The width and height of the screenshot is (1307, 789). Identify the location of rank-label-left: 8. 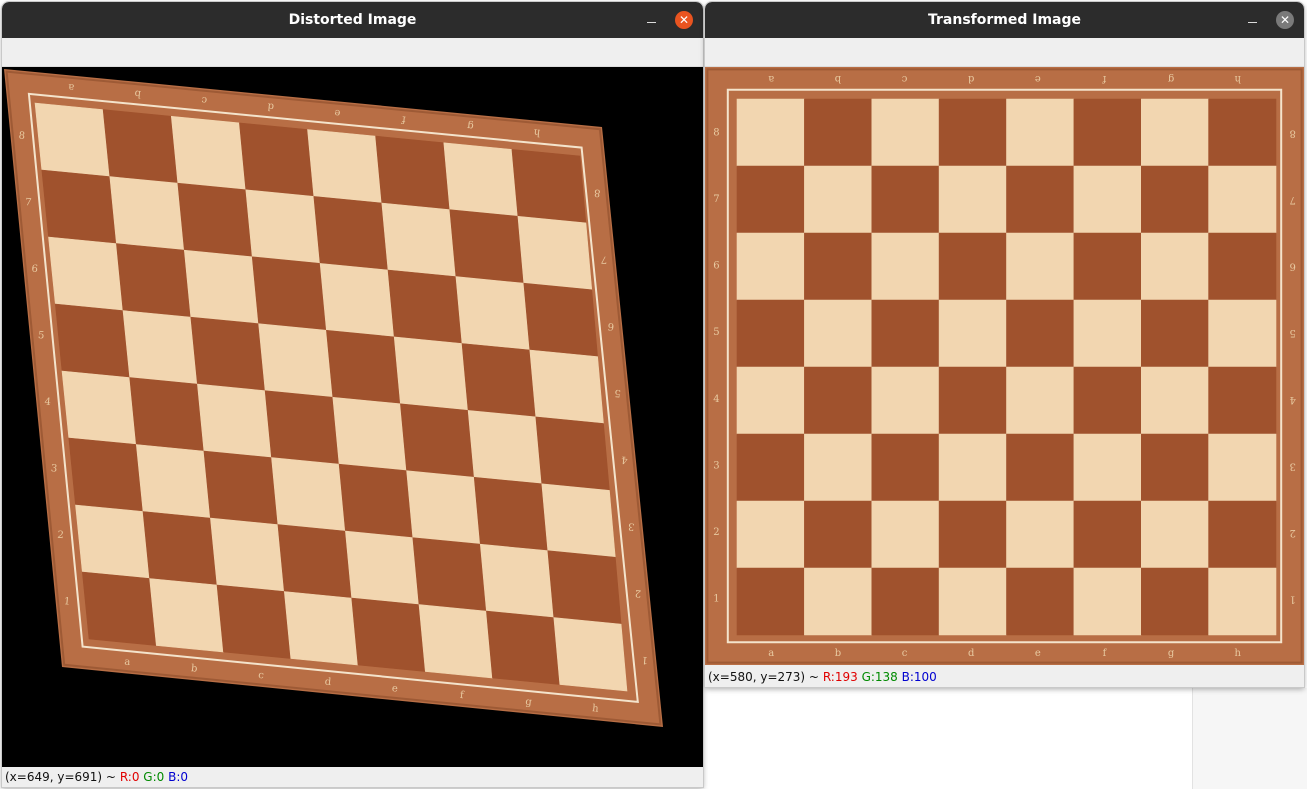
(21, 136).